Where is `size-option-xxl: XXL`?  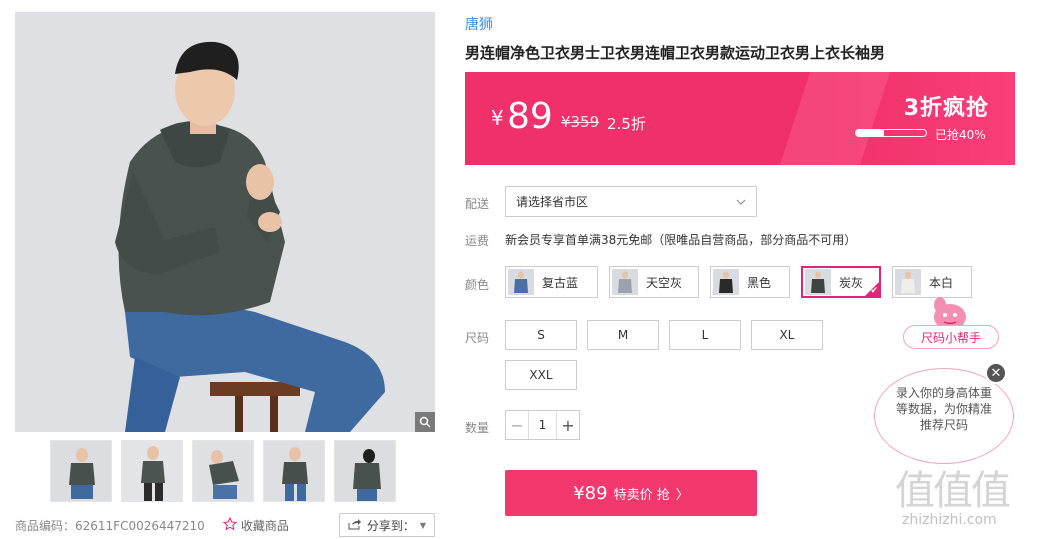 size-option-xxl: XXL is located at coordinates (541, 375).